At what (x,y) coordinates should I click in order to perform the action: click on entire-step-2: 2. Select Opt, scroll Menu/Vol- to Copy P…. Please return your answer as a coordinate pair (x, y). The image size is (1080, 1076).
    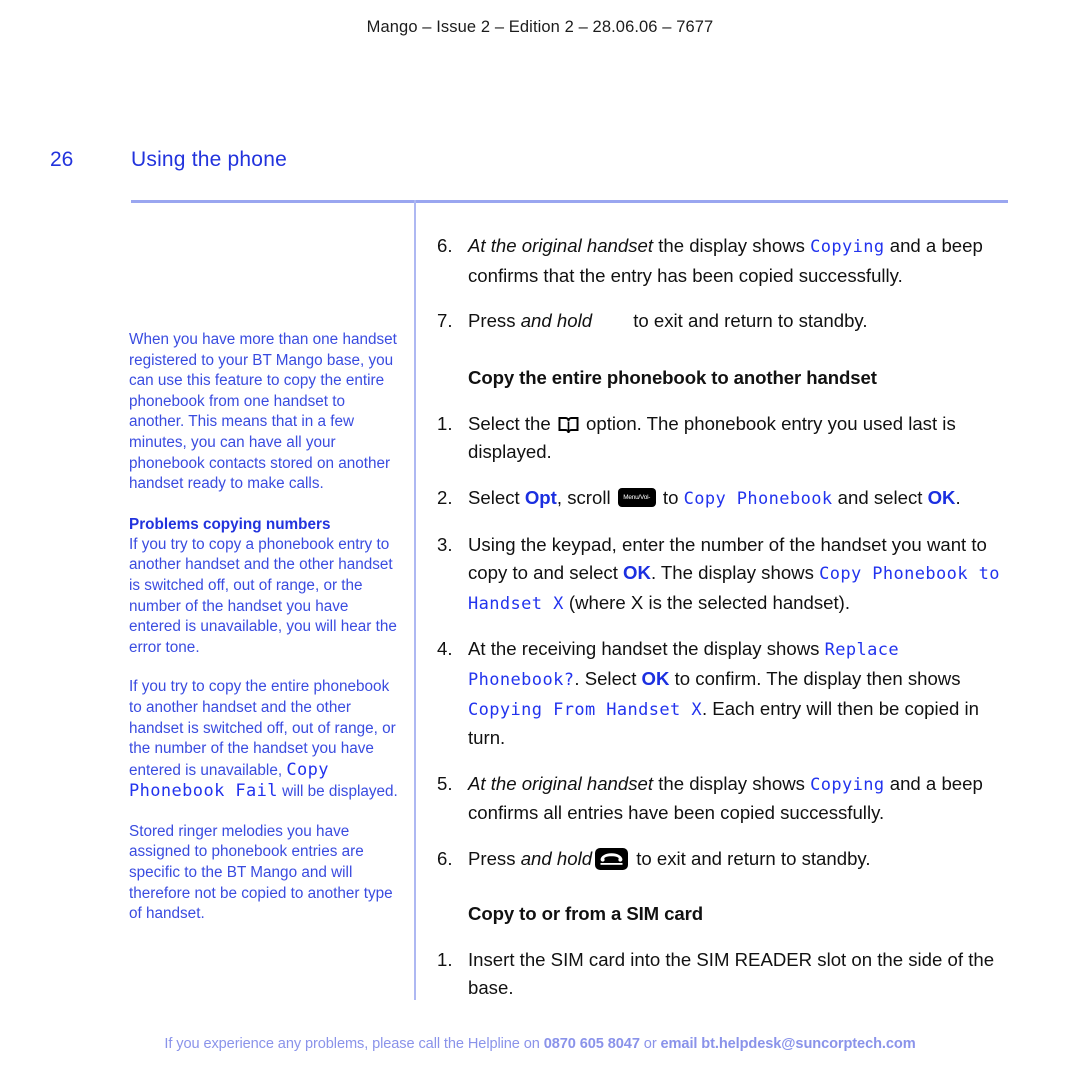
    Looking at the image, I should click on (724, 499).